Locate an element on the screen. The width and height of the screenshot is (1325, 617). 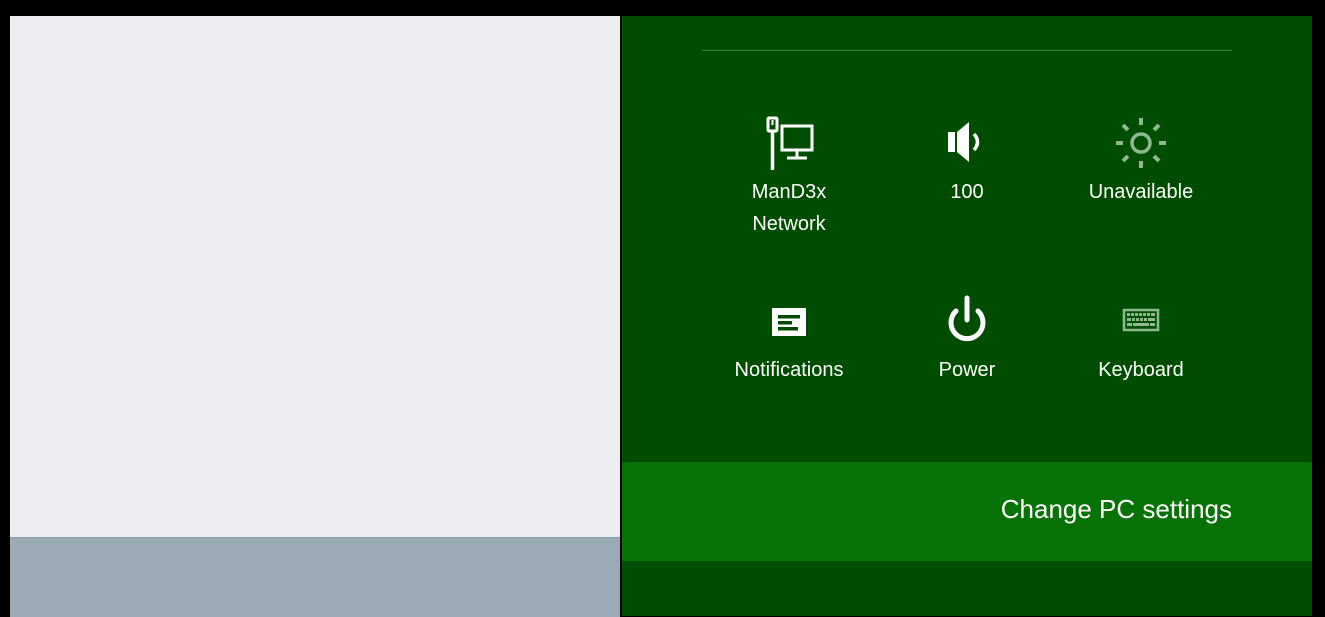
volume-icon is located at coordinates (967, 145).